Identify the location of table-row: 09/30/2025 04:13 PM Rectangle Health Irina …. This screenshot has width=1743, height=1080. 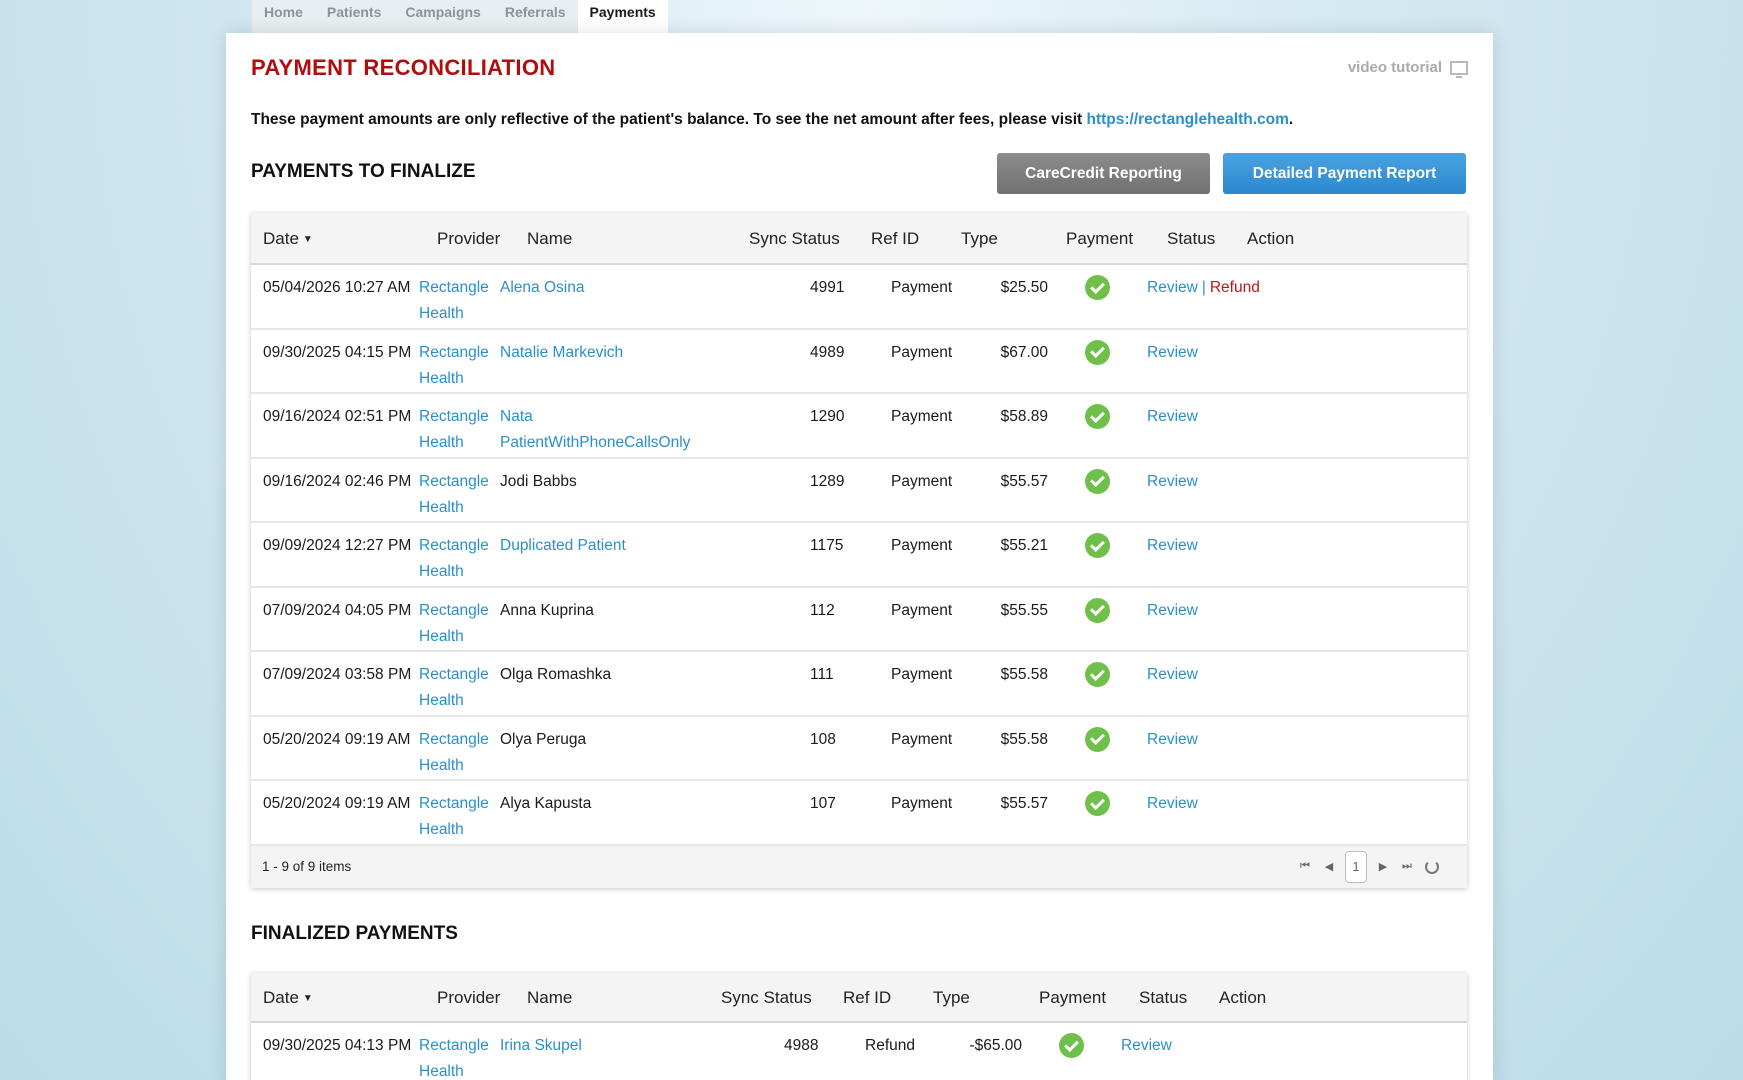
(859, 1051).